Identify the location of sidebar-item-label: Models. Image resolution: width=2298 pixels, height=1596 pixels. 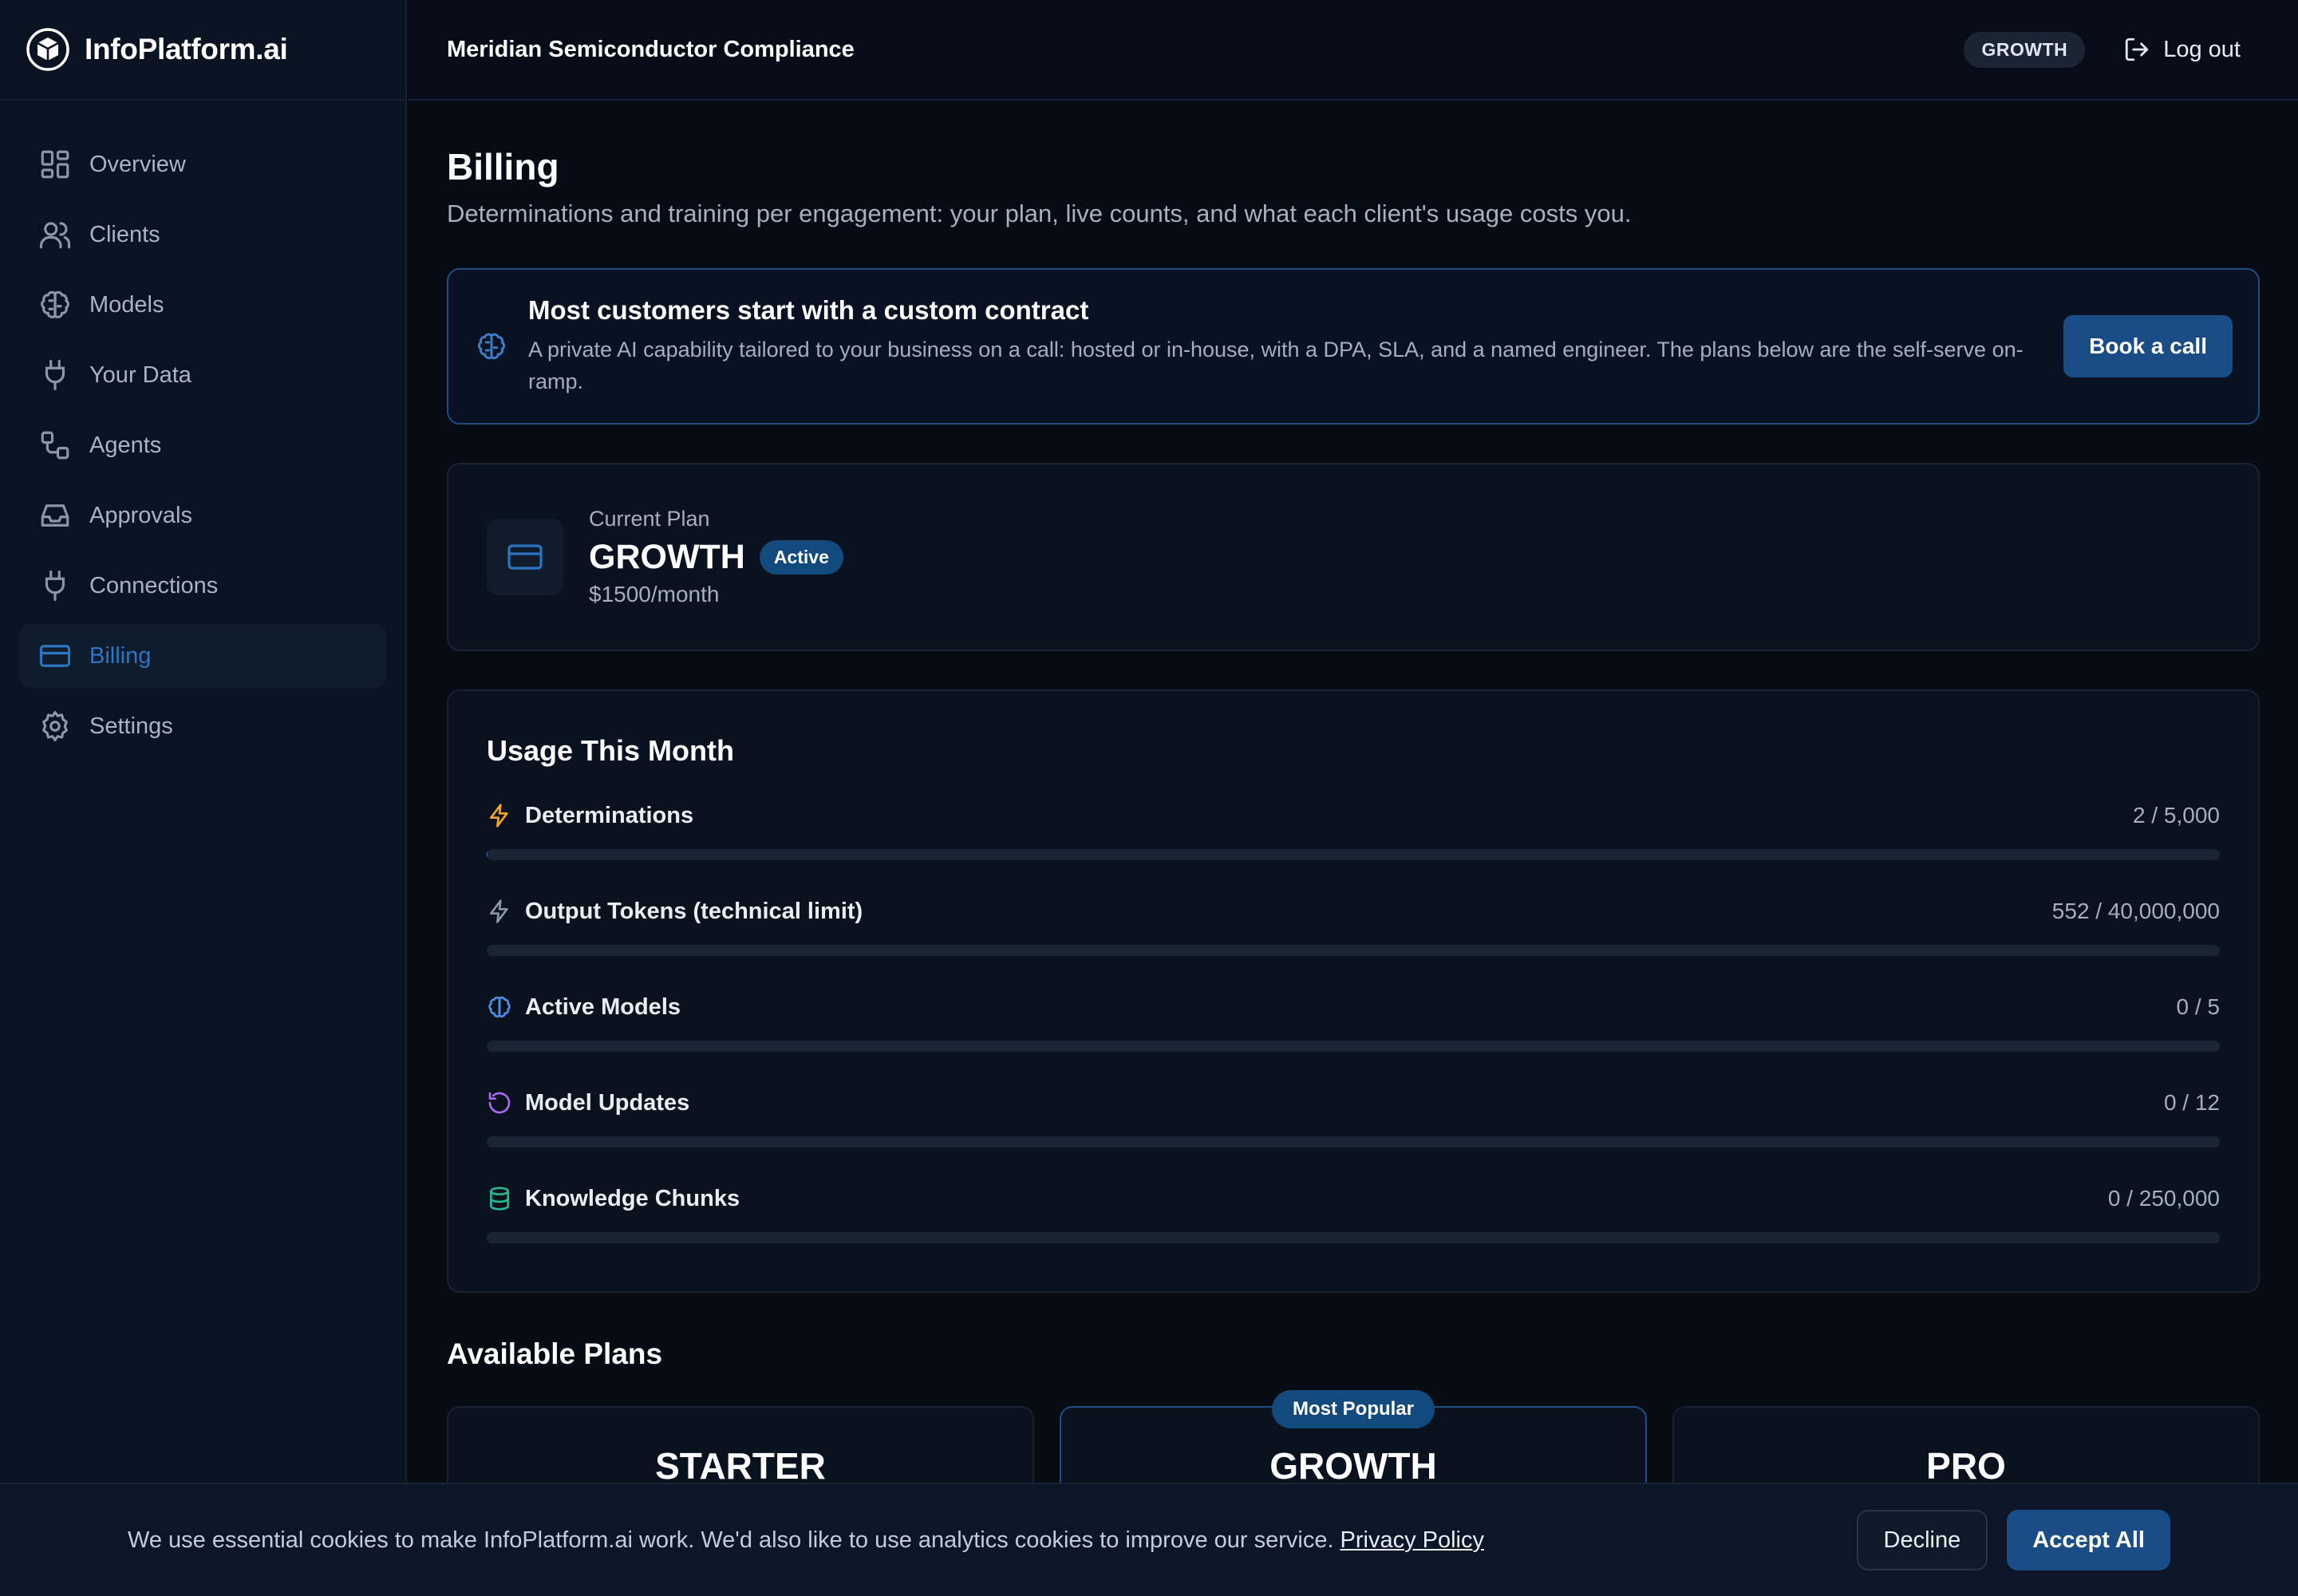
(127, 304).